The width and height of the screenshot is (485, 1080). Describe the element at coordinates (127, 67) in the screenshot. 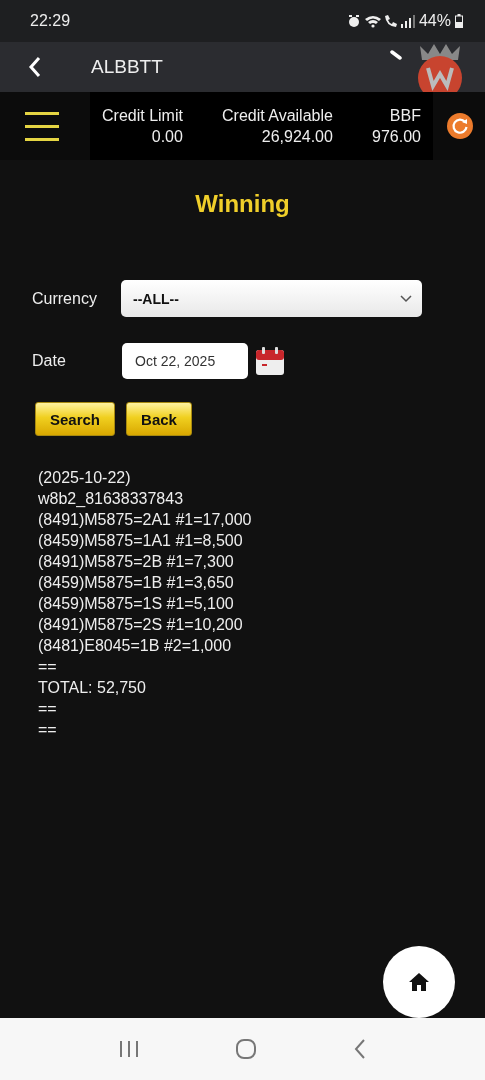

I see `app-title: ALBBTT` at that location.